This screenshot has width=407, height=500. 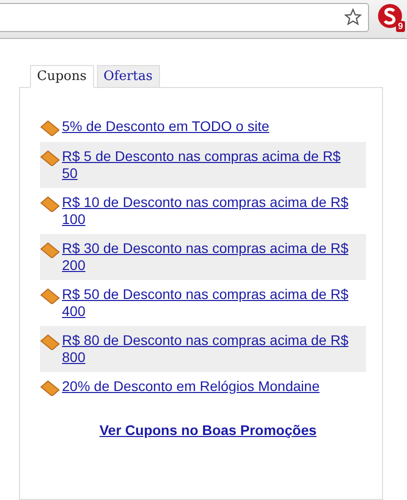 I want to click on notification-badge: 9, so click(x=400, y=26).